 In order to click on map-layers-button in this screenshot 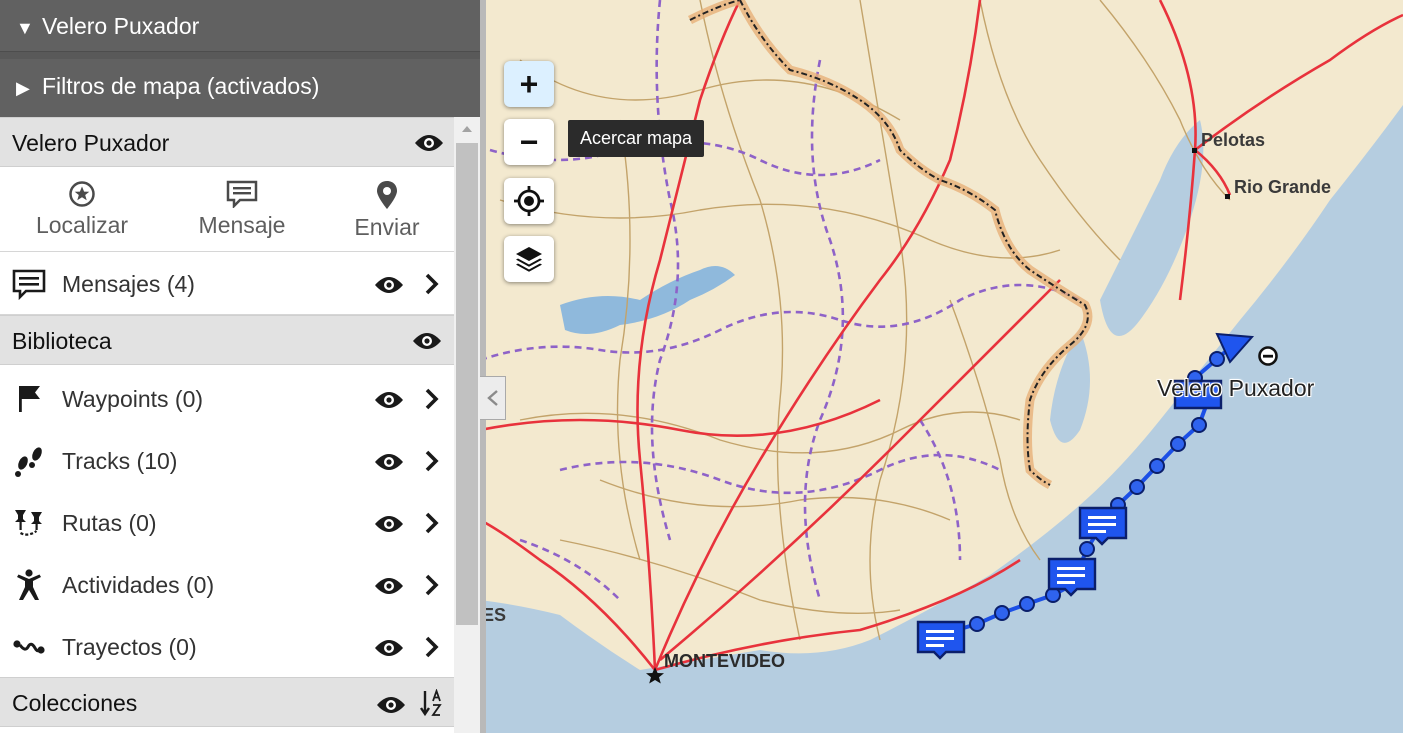, I will do `click(529, 259)`.